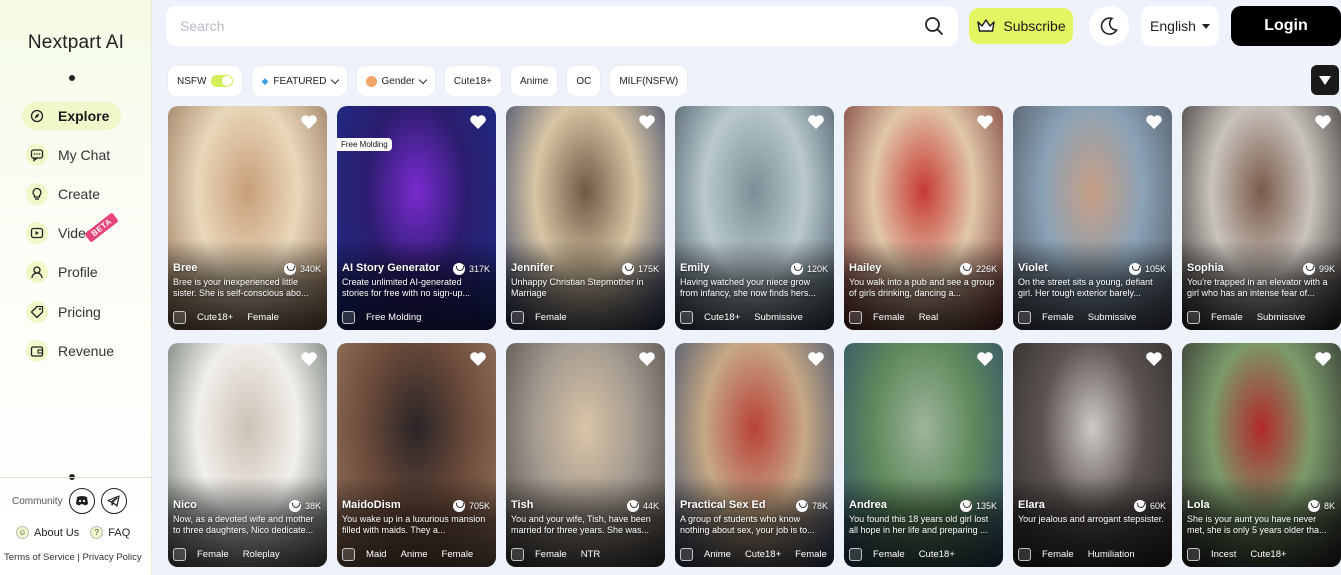  Describe the element at coordinates (299, 81) in the screenshot. I see `filter-featured: ◆ FEATURED` at that location.